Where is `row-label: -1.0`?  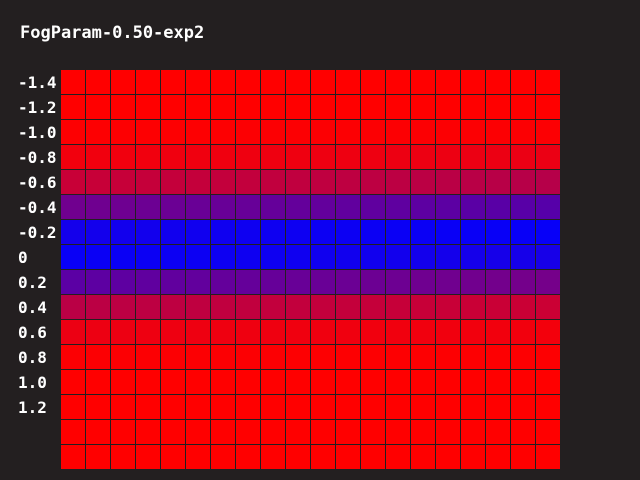 row-label: -1.0 is located at coordinates (37, 132).